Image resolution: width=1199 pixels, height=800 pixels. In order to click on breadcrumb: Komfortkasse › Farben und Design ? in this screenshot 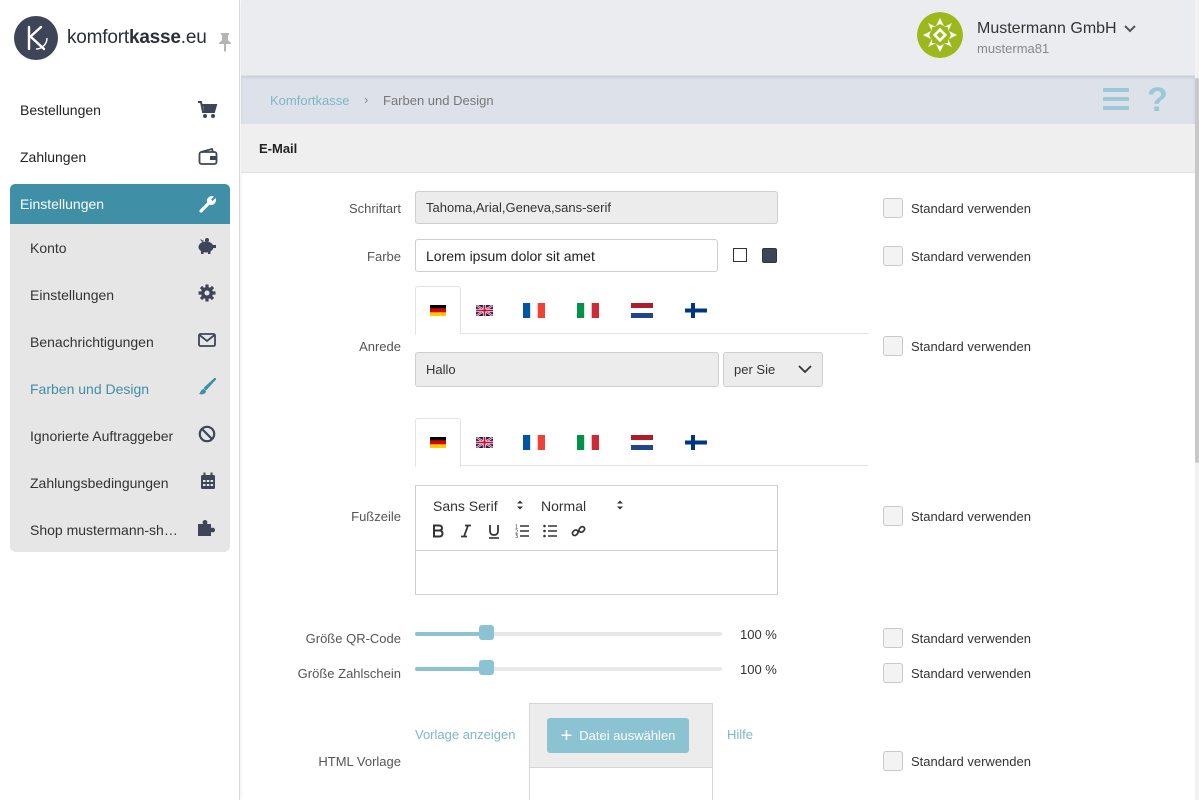, I will do `click(718, 100)`.